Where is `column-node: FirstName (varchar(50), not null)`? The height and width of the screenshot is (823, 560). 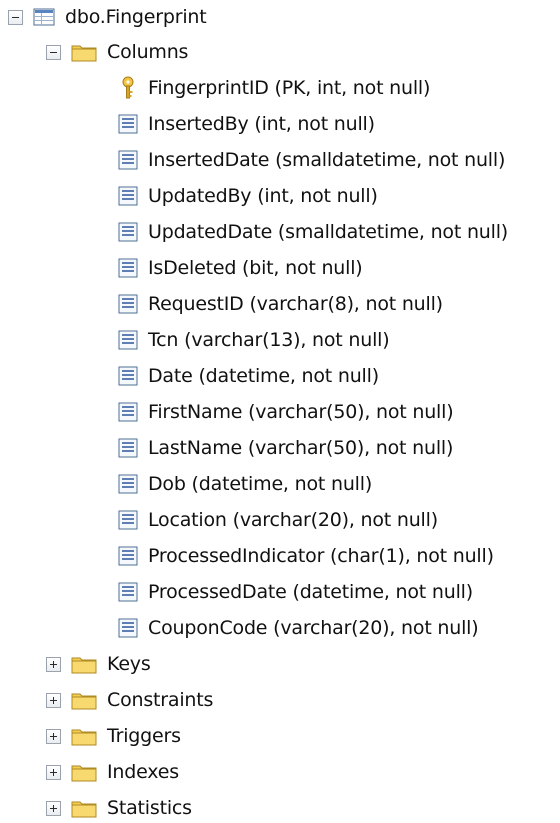
column-node: FirstName (varchar(50), not null) is located at coordinates (286, 412).